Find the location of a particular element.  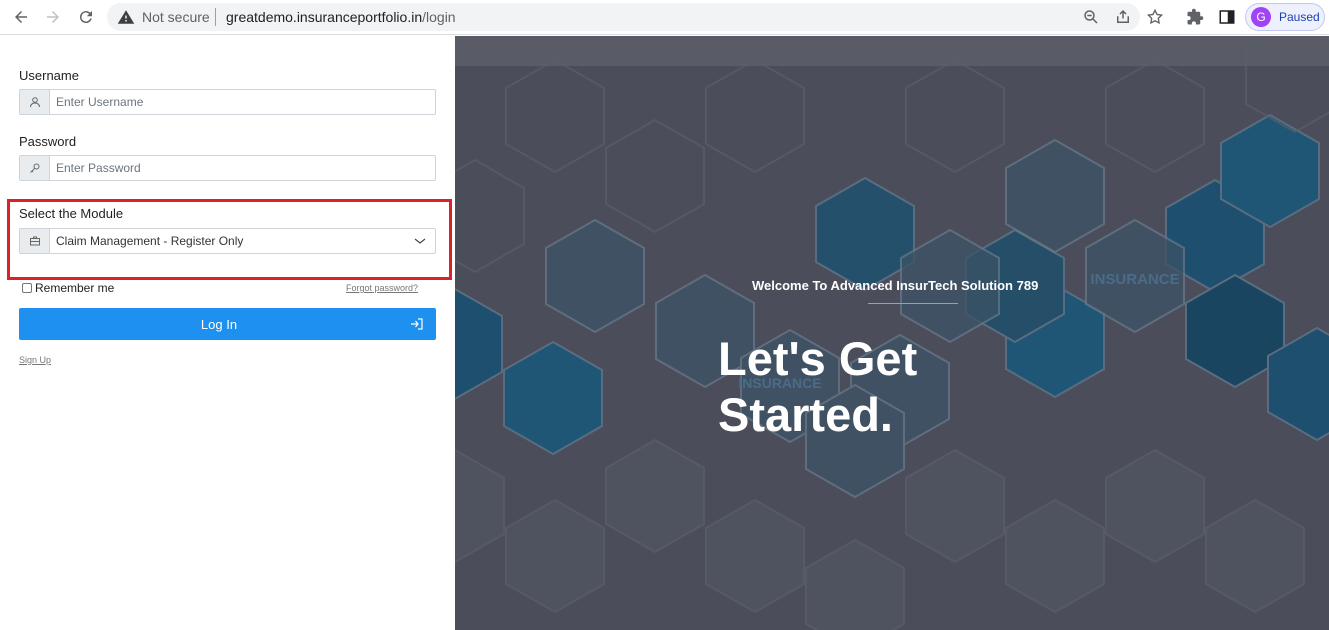

user-icon is located at coordinates (34, 102).